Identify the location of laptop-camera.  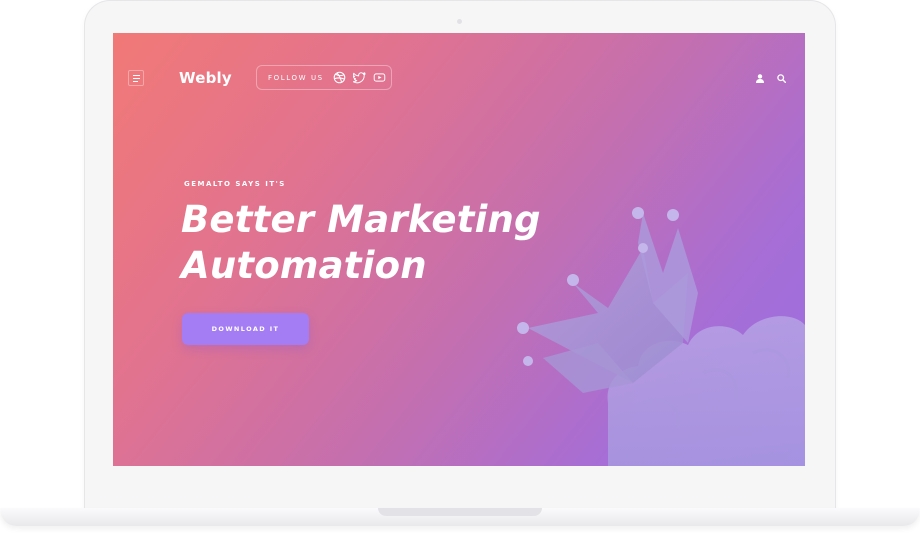
(459, 21).